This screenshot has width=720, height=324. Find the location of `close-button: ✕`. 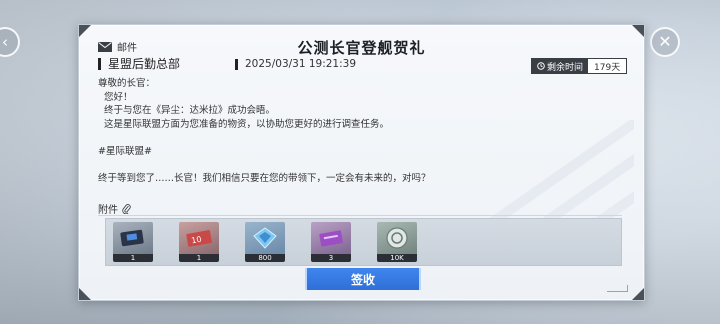

close-button: ✕ is located at coordinates (665, 42).